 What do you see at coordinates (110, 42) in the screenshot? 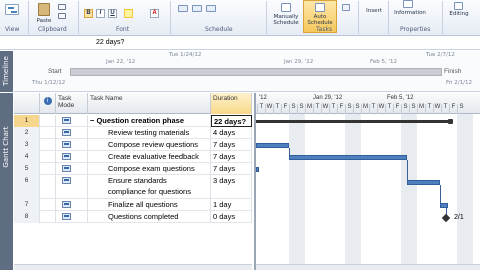
I see `entry-bar-value: 22 days?` at bounding box center [110, 42].